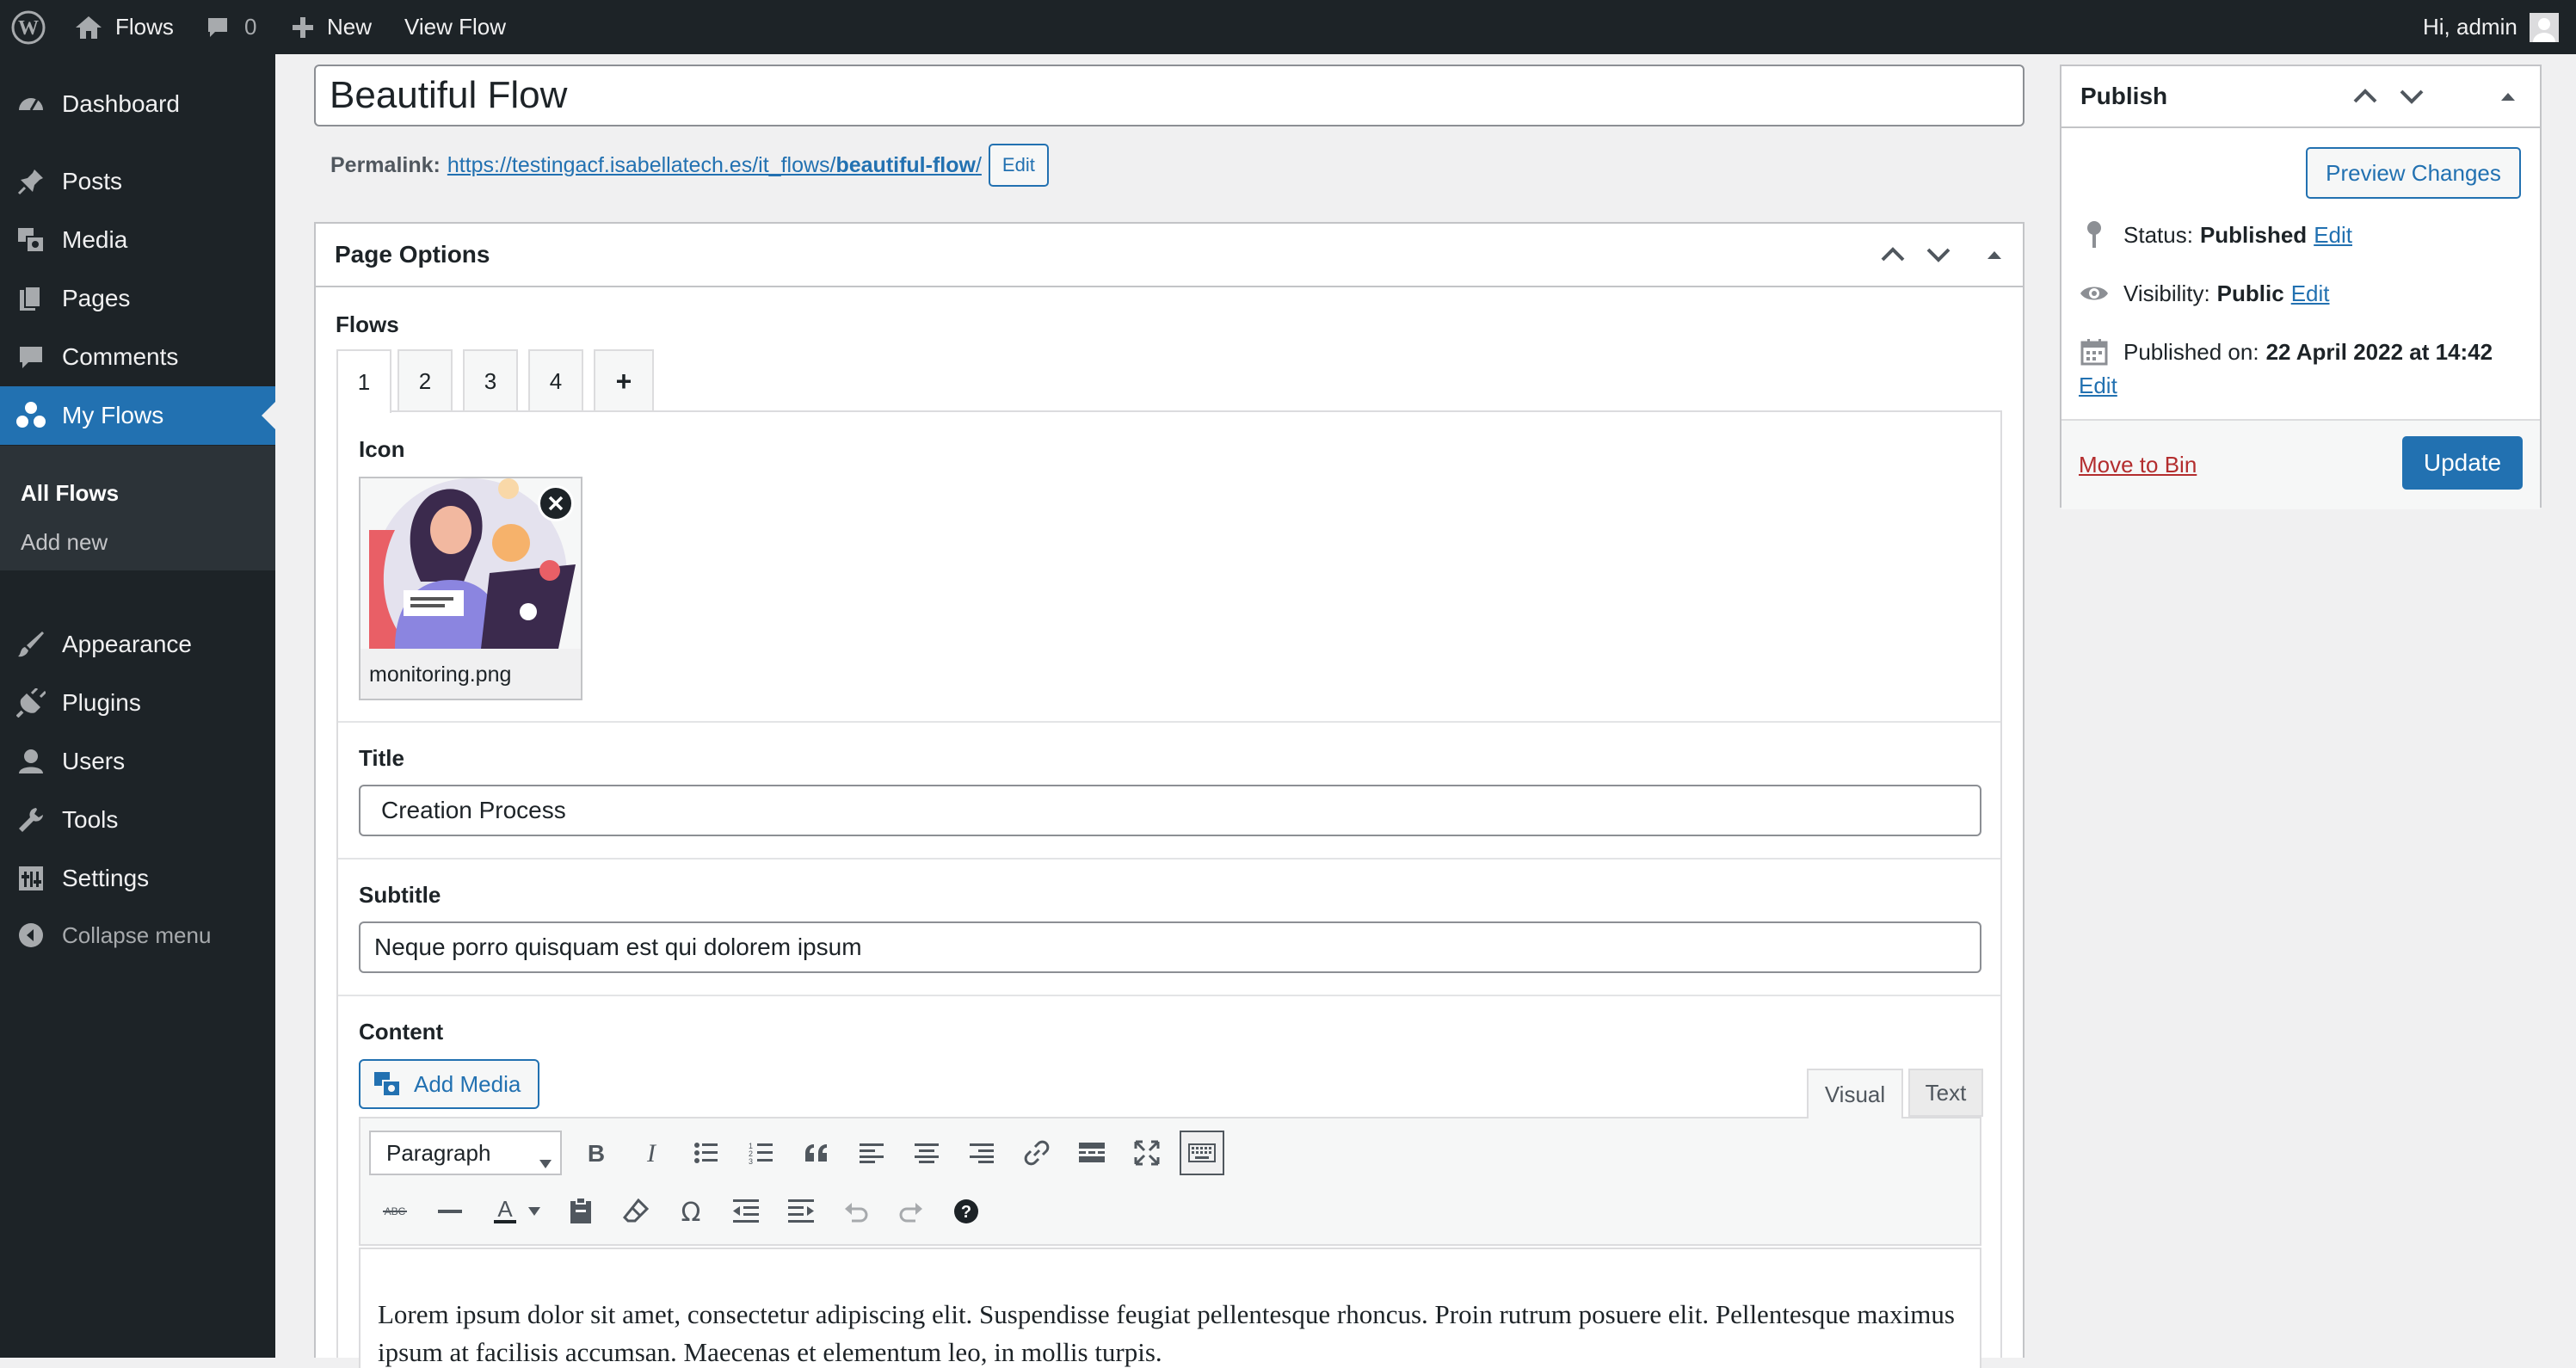  I want to click on text-color-dropdown-icon, so click(535, 1211).